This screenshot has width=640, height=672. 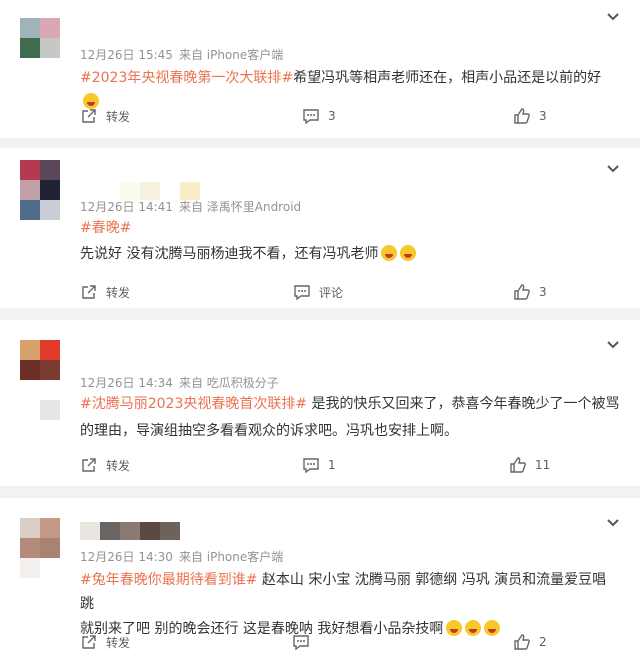 I want to click on like-count: 11, so click(x=543, y=465).